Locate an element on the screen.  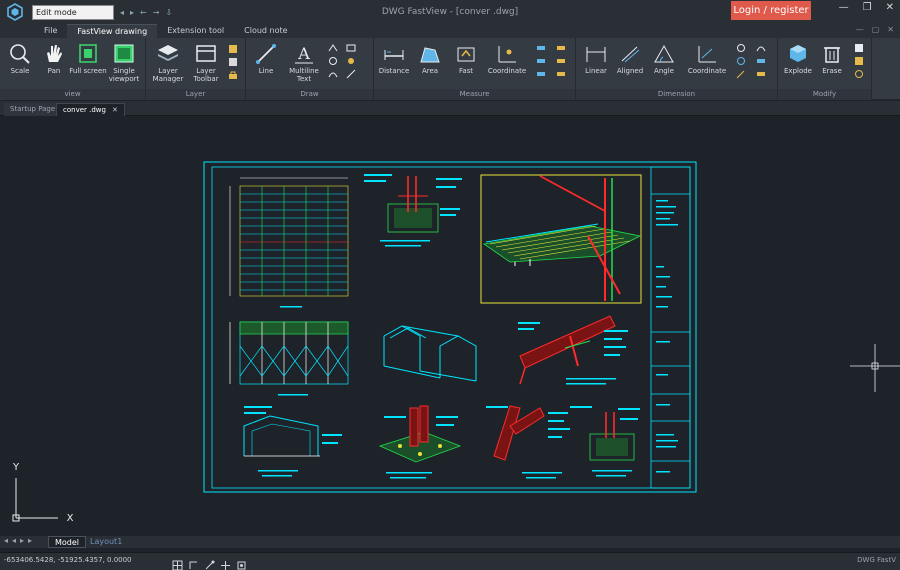
measure-coordinate-button: Coordinate is located at coordinates (507, 64).